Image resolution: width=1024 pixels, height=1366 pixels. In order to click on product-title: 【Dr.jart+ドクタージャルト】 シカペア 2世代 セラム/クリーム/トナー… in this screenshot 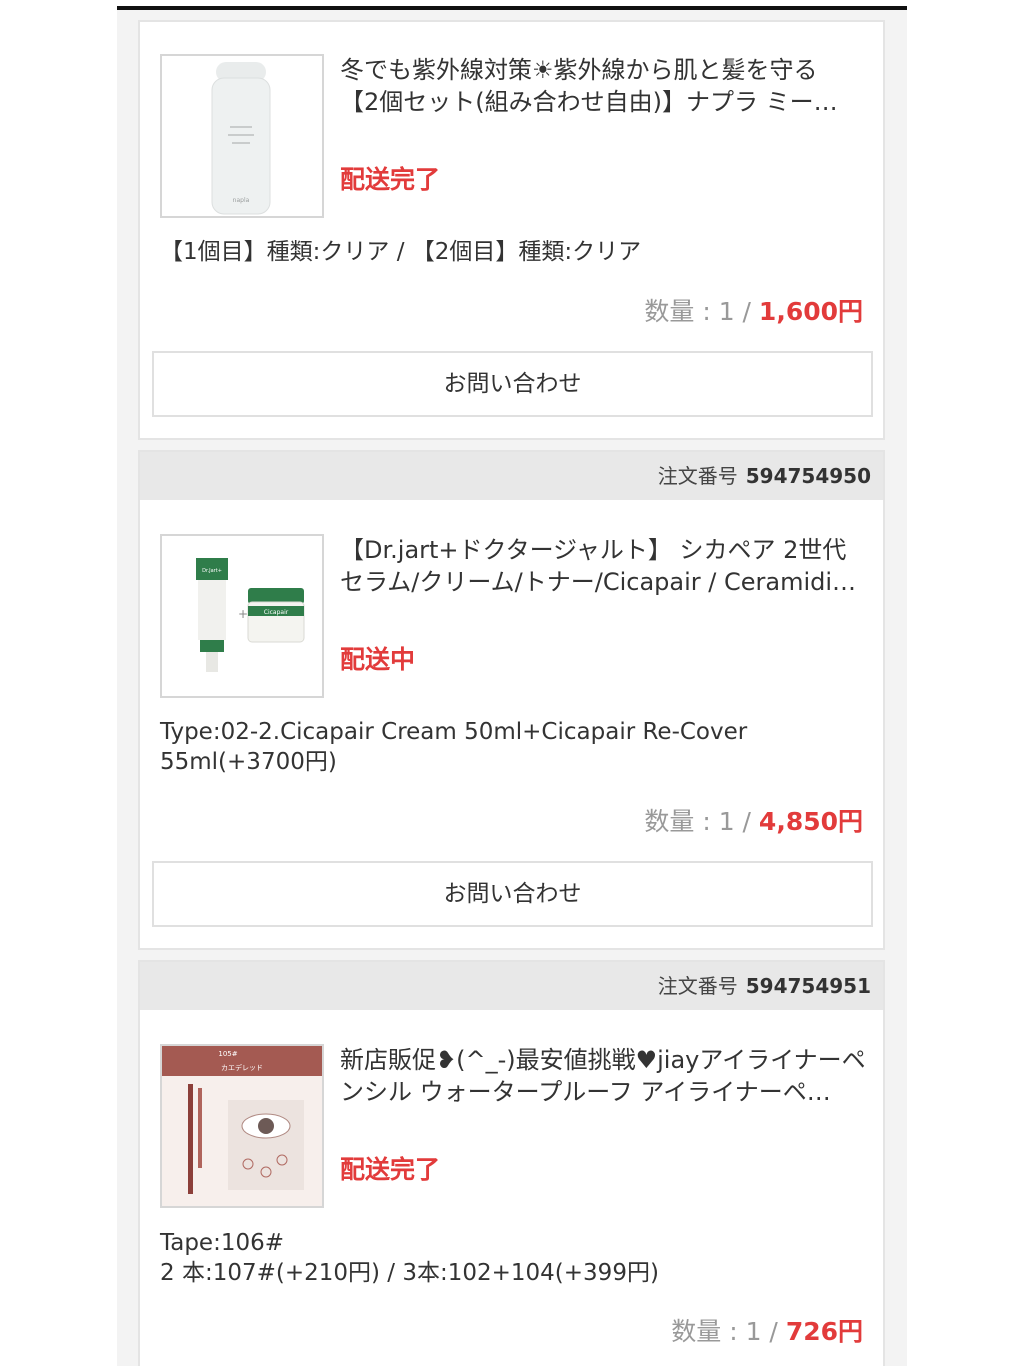, I will do `click(604, 566)`.